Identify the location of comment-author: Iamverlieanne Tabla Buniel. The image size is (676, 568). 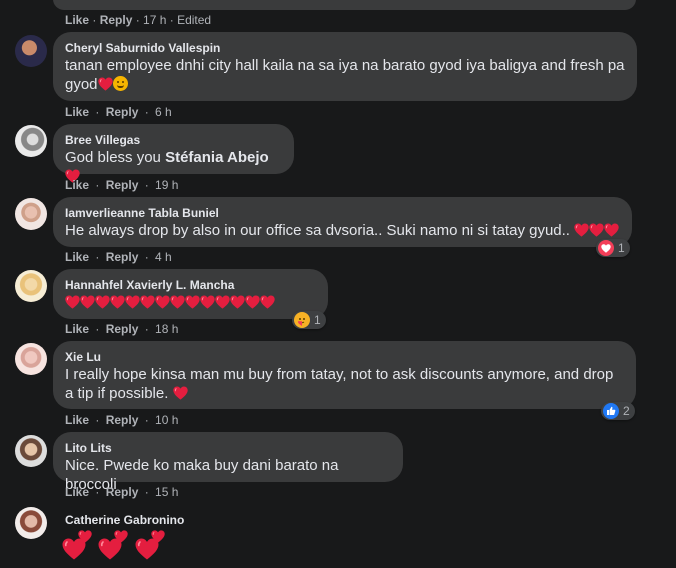
(342, 213).